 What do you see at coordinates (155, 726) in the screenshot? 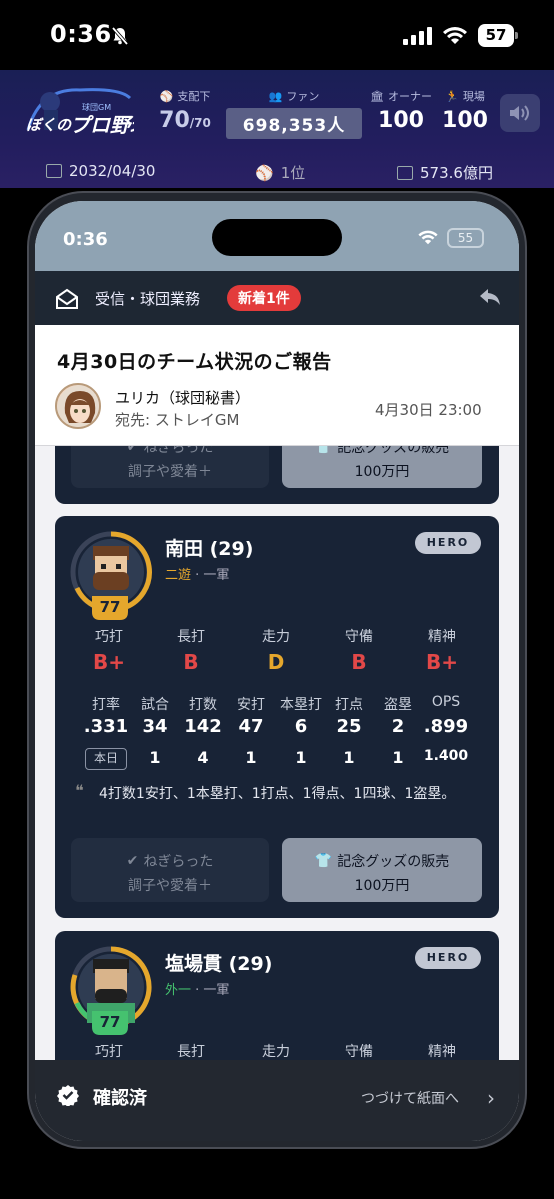
I see `stat-value: 34` at bounding box center [155, 726].